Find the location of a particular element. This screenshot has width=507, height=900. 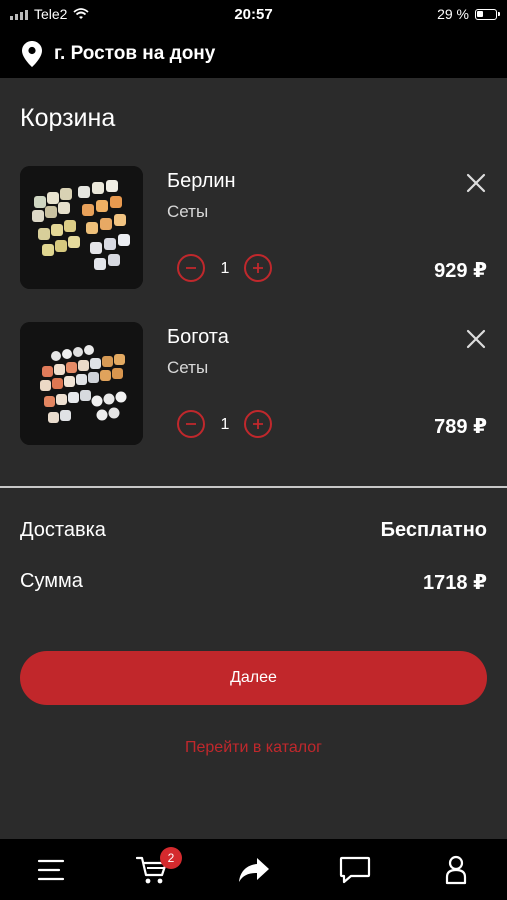

profile-icon is located at coordinates (456, 870).